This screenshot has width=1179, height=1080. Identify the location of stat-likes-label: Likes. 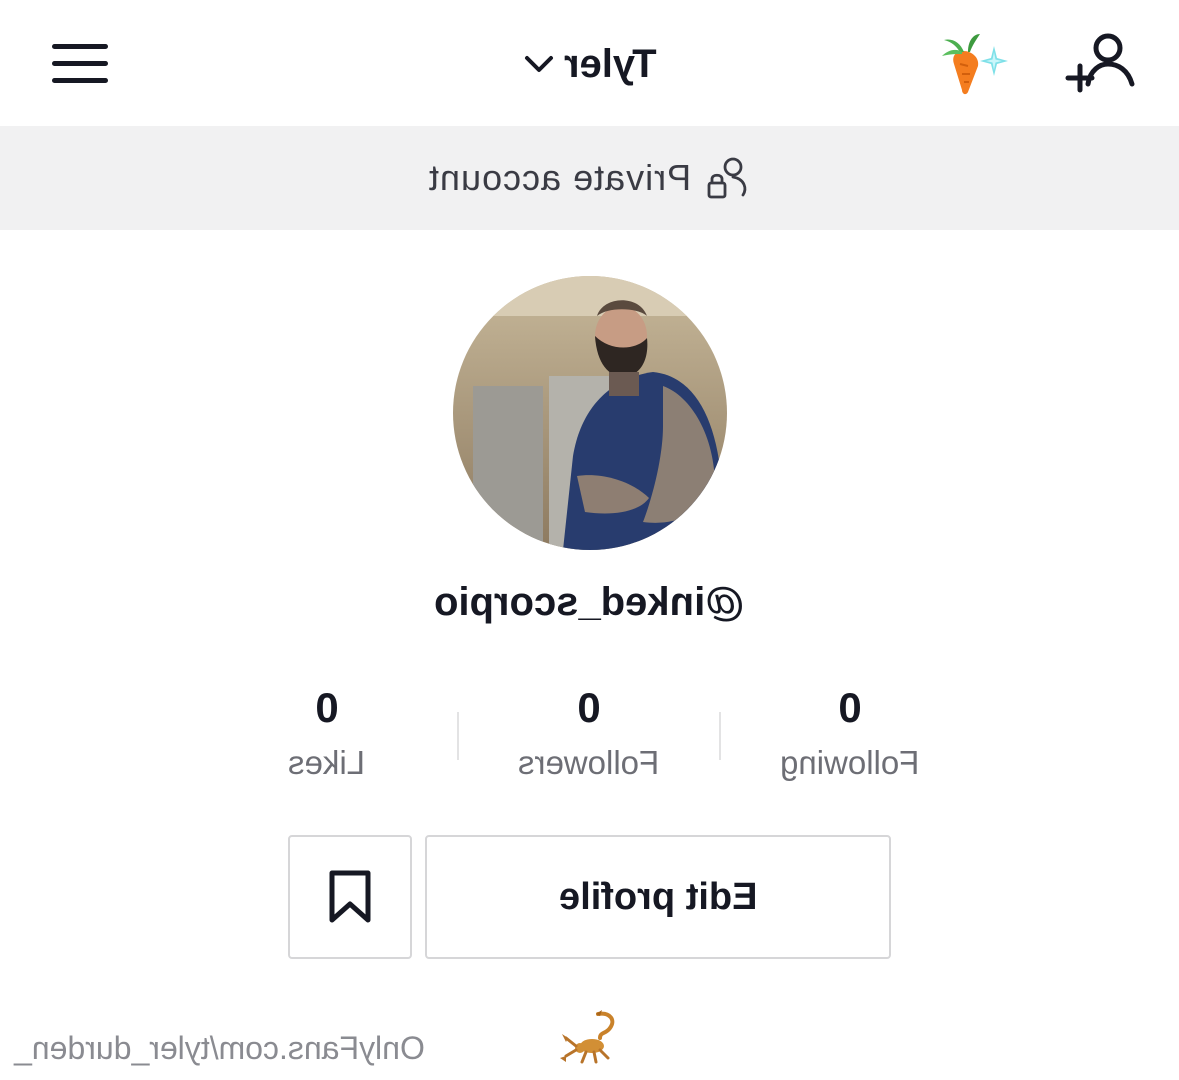
(327, 762).